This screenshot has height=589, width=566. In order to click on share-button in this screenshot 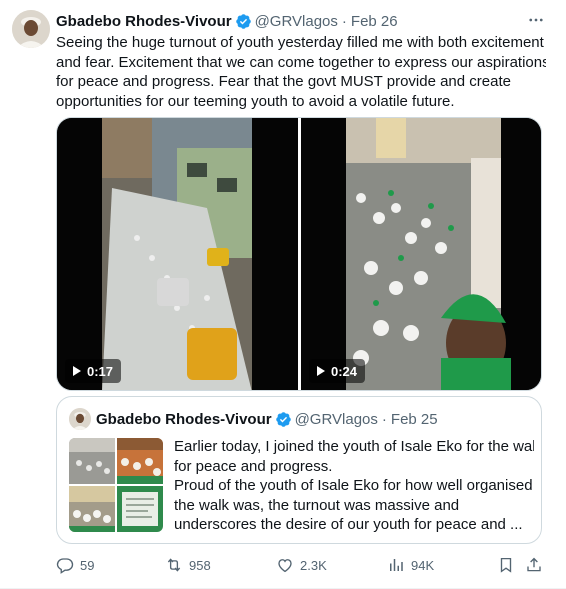, I will do `click(534, 565)`.